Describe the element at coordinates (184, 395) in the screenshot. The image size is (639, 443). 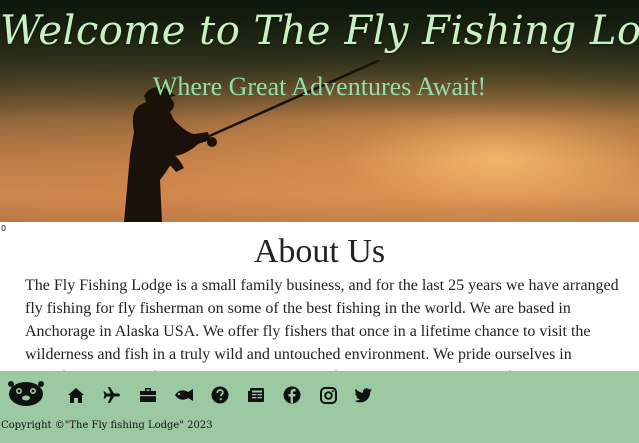
I see `fish-icon` at that location.